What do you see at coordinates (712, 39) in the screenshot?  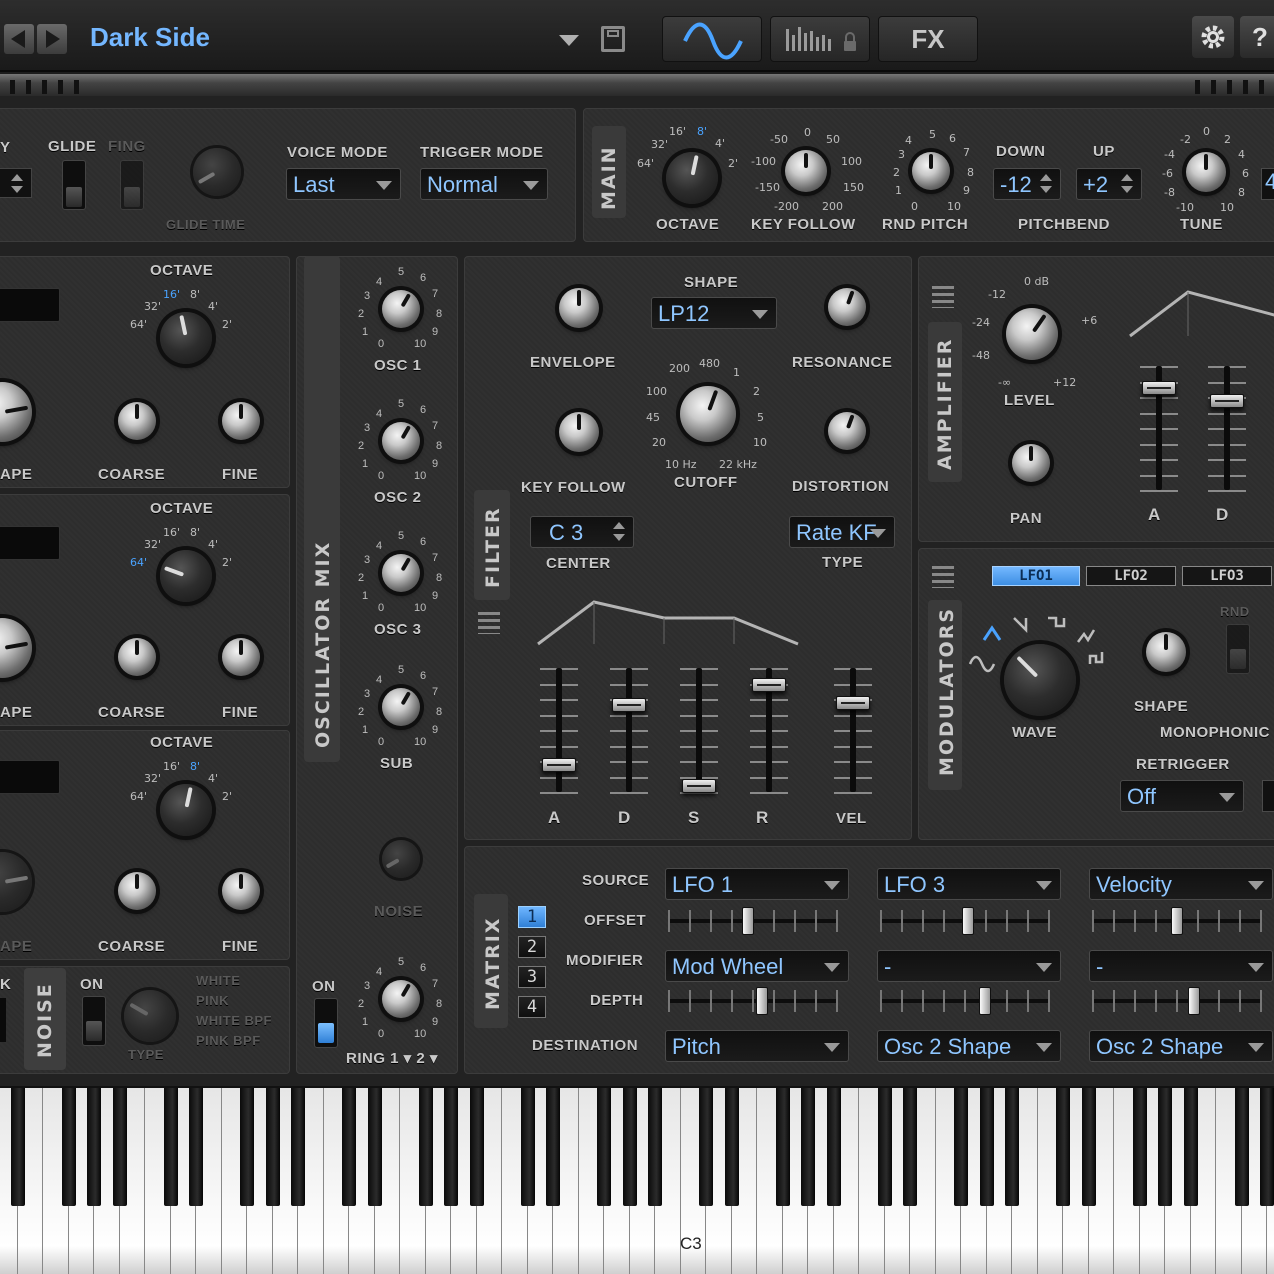 I see `synth-tab-button` at bounding box center [712, 39].